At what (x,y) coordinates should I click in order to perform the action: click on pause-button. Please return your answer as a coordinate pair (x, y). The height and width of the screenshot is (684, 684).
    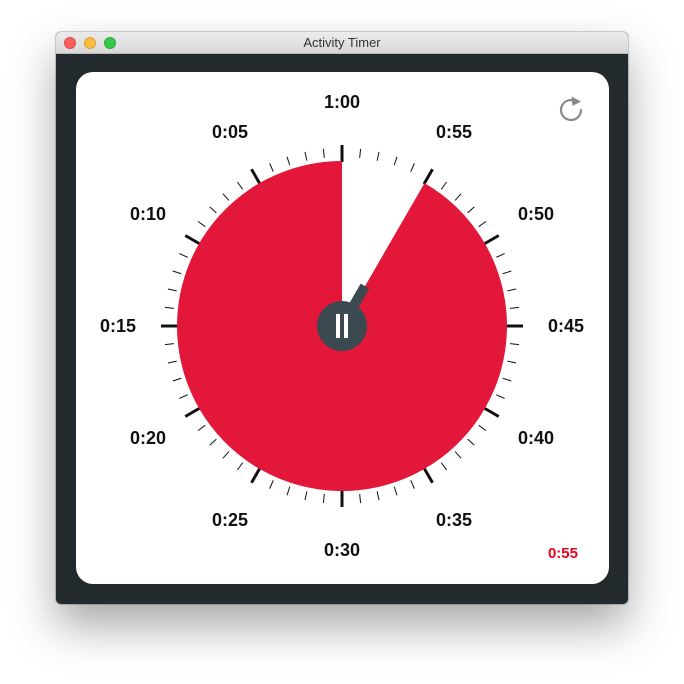
    Looking at the image, I should click on (342, 326).